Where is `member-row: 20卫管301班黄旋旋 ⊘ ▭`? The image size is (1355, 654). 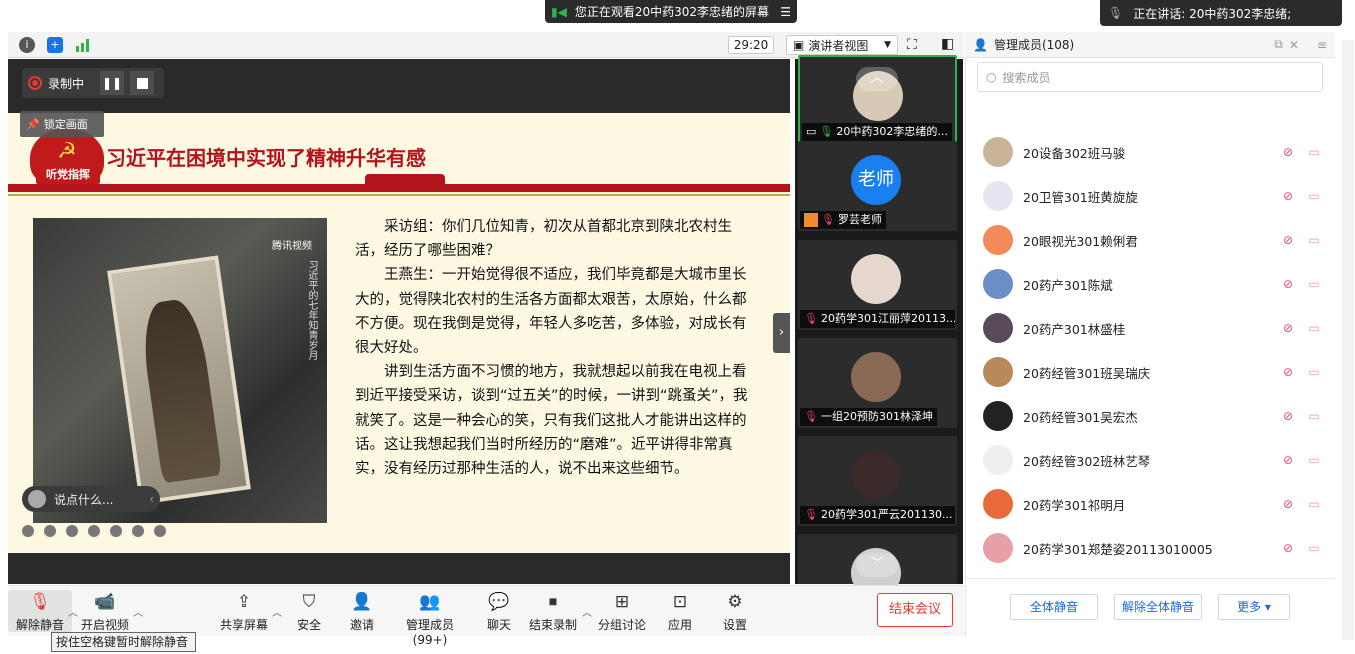 member-row: 20卫管301班黄旋旋 ⊘ ▭ is located at coordinates (1153, 196).